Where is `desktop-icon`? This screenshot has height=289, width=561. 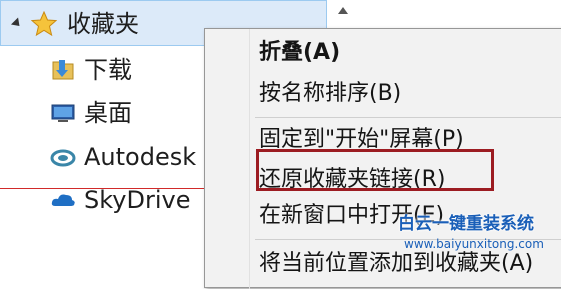
desktop-icon is located at coordinates (63, 113).